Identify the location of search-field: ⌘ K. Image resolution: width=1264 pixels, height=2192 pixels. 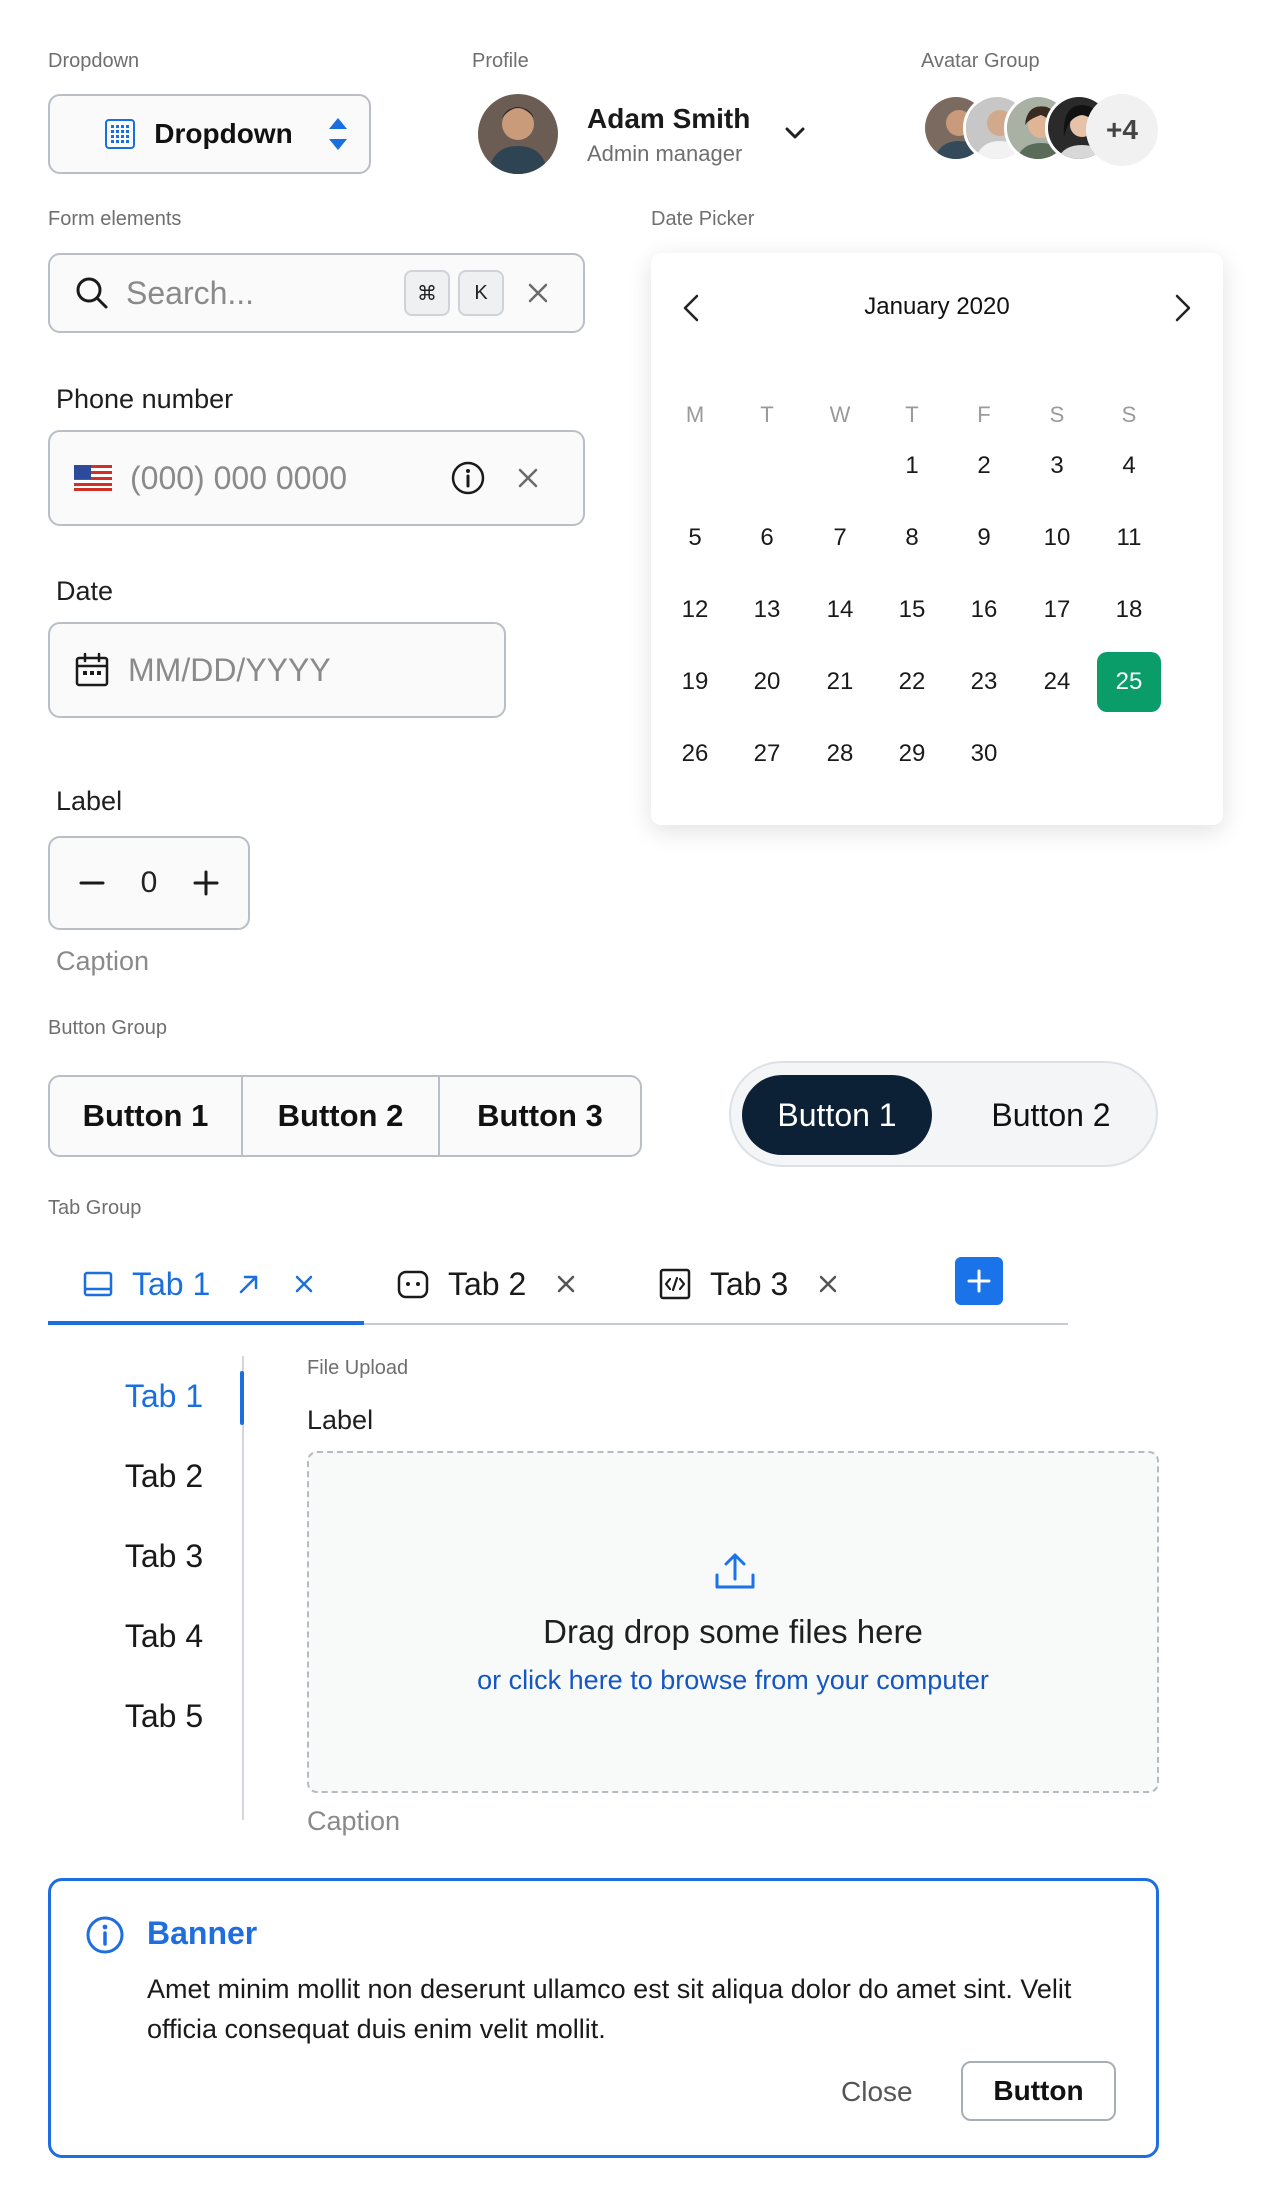
(316, 293).